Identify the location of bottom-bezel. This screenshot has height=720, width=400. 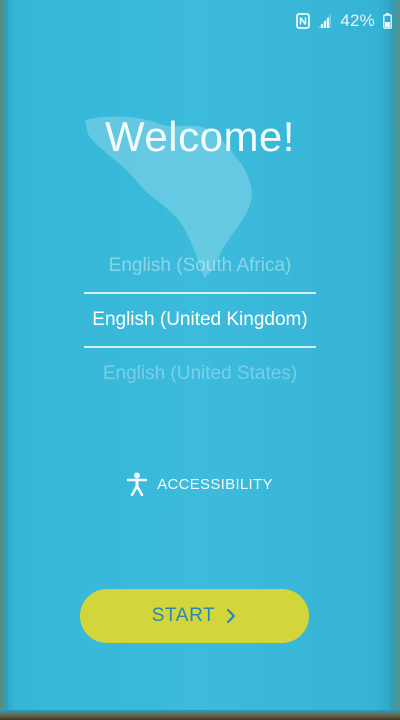
(200, 715).